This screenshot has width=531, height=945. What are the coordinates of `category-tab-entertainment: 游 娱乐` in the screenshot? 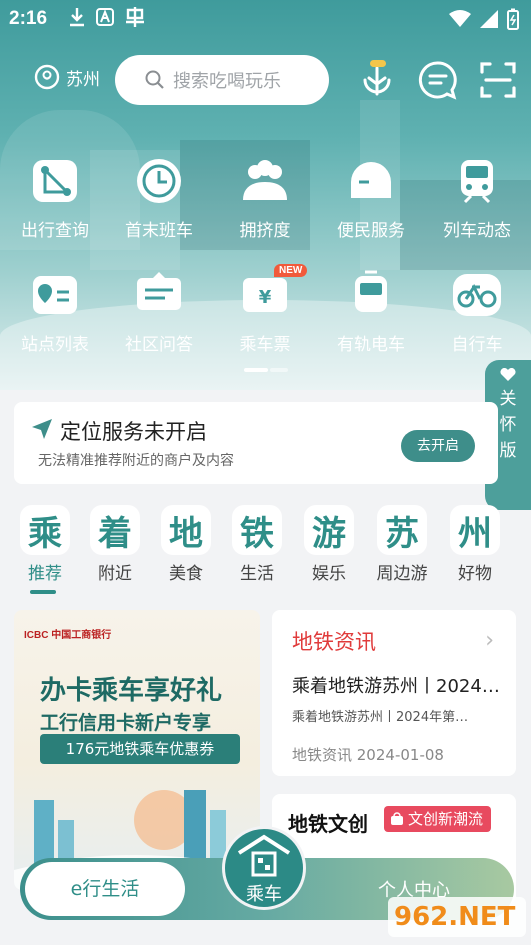 It's located at (329, 544).